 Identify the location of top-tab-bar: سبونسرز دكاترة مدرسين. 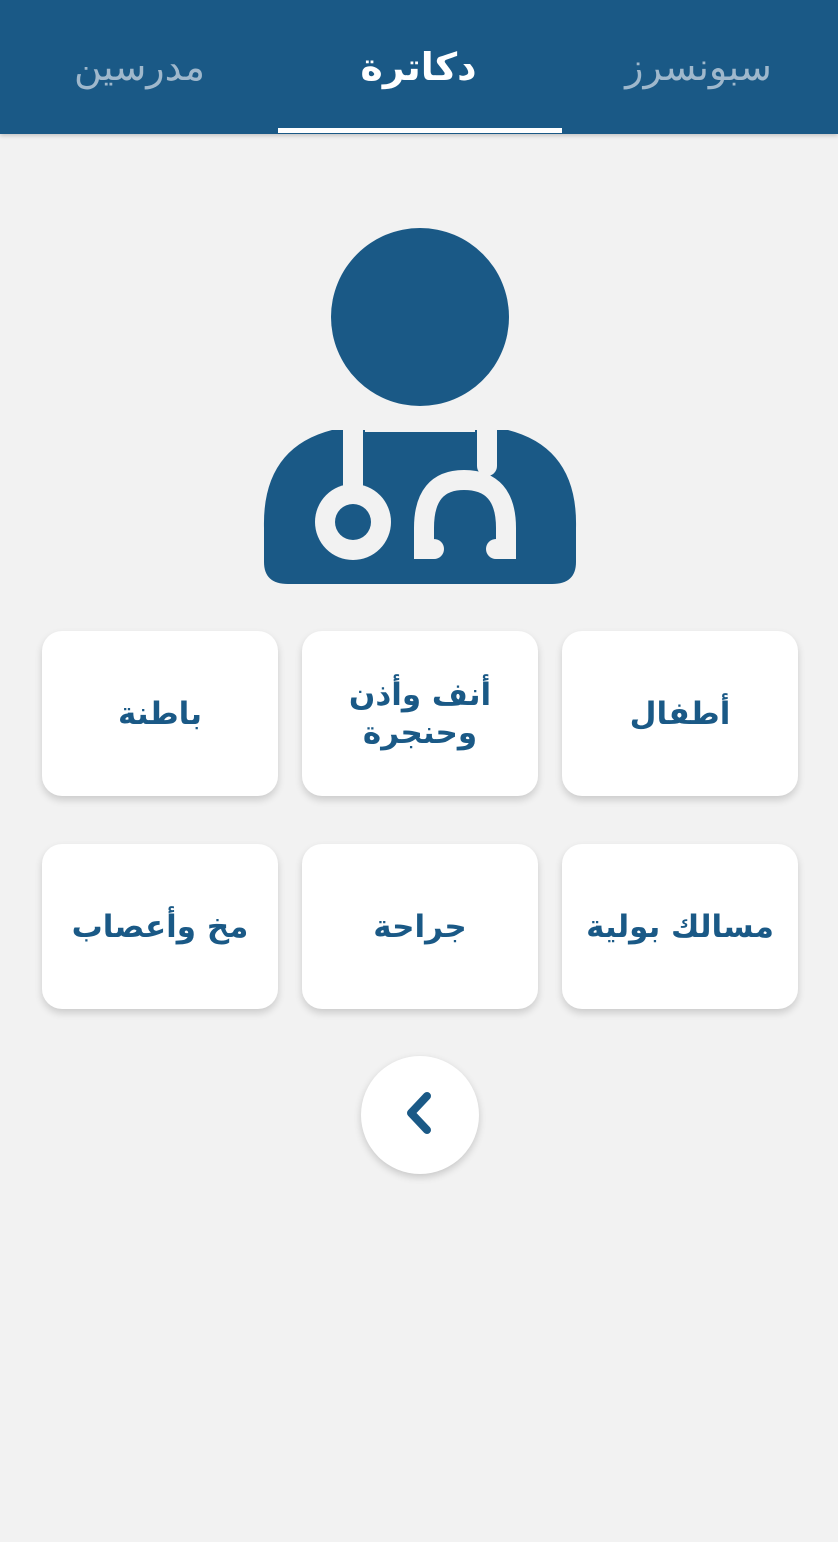
(419, 67).